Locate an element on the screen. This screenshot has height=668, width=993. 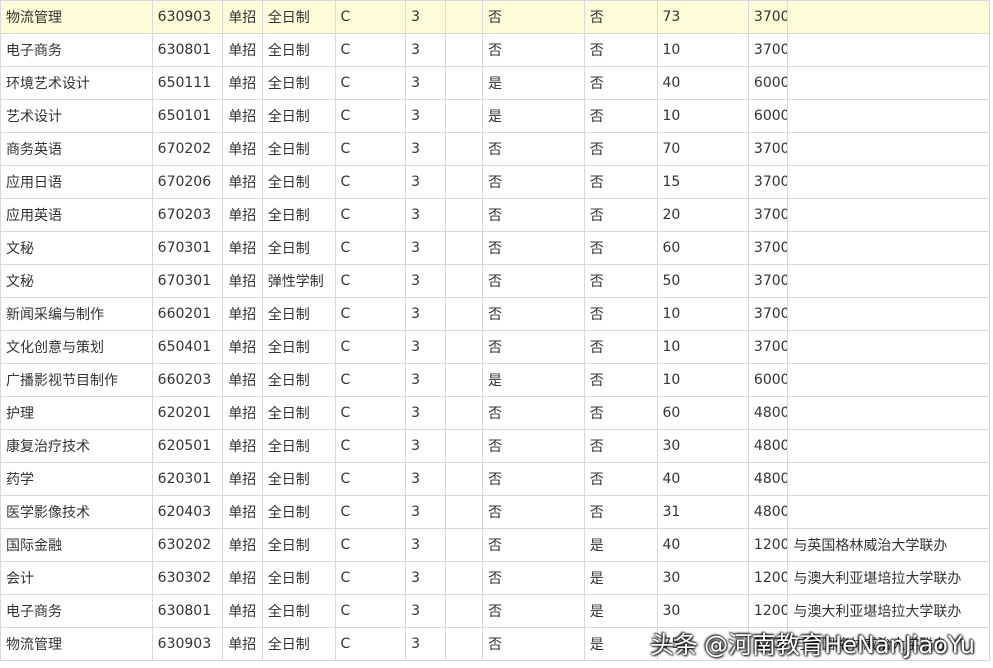
table-row: 文秘 670301 单招 弹性学制 C 3 否否 50 3700 is located at coordinates (495, 281).